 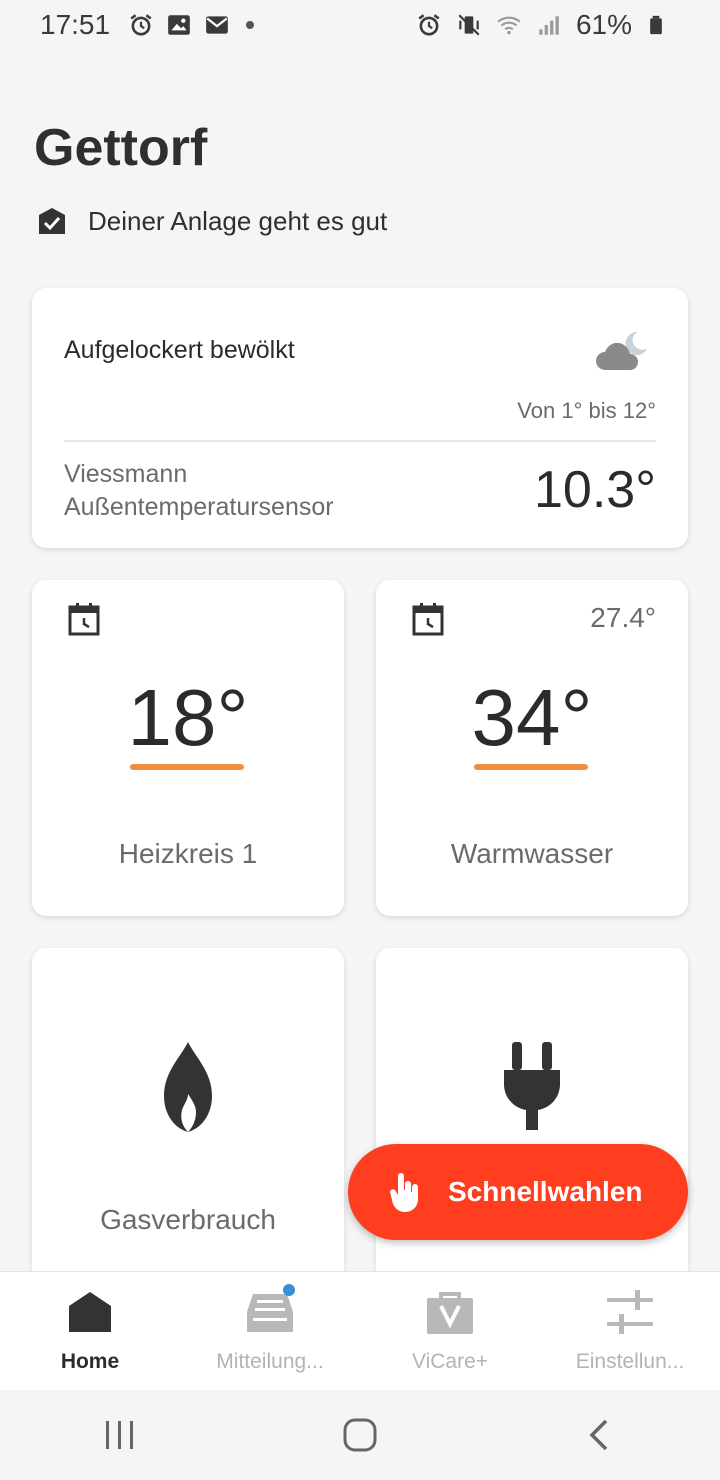 I want to click on wifi-icon, so click(x=509, y=25).